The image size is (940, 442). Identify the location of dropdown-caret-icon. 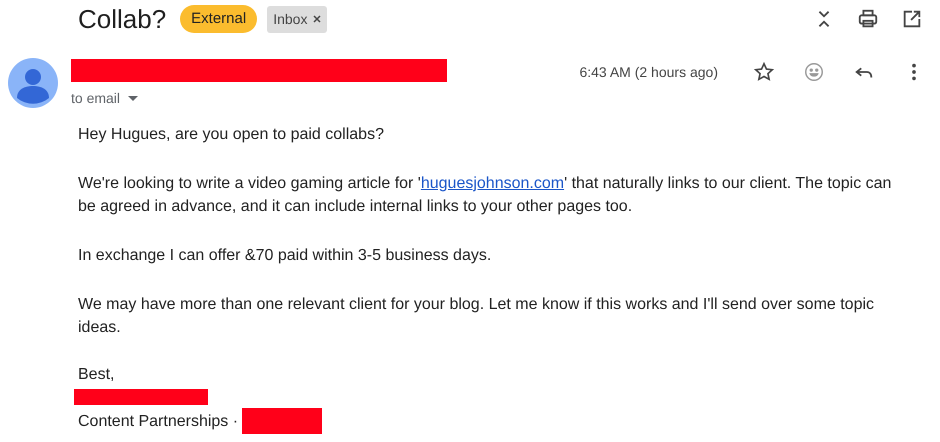
(133, 99).